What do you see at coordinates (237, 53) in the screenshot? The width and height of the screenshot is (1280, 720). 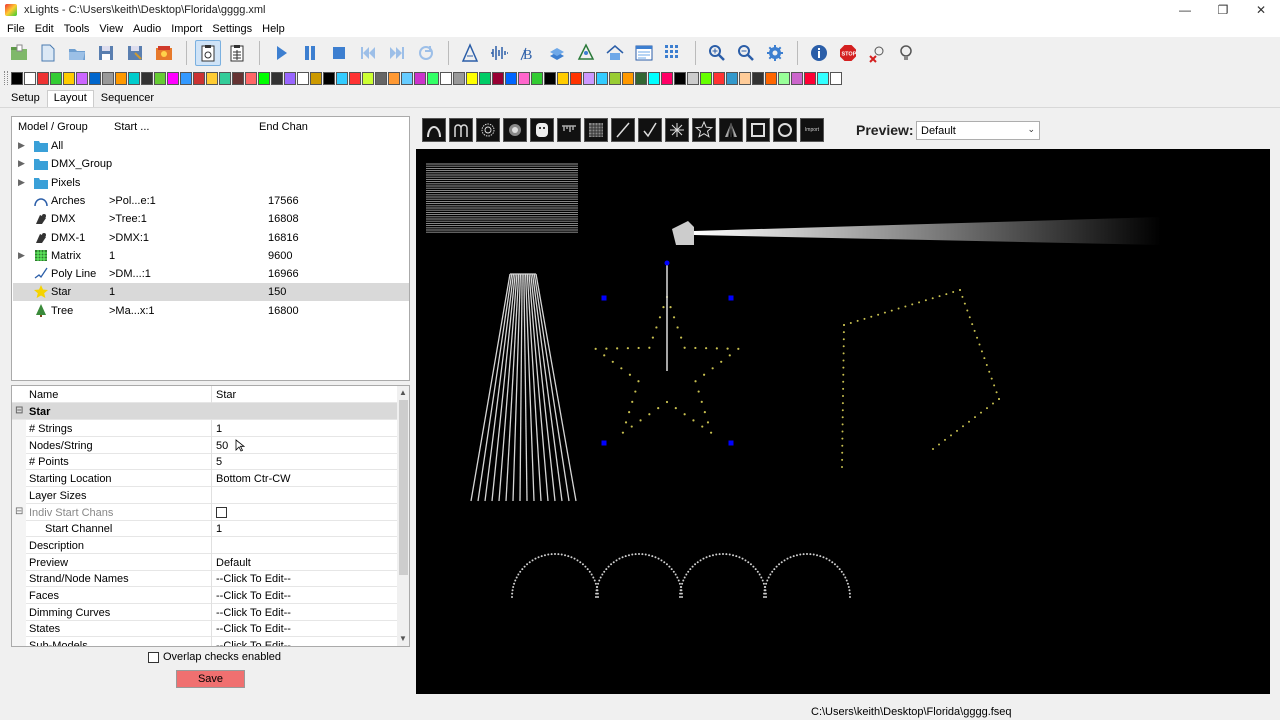 I see `paste-by-cell-button` at bounding box center [237, 53].